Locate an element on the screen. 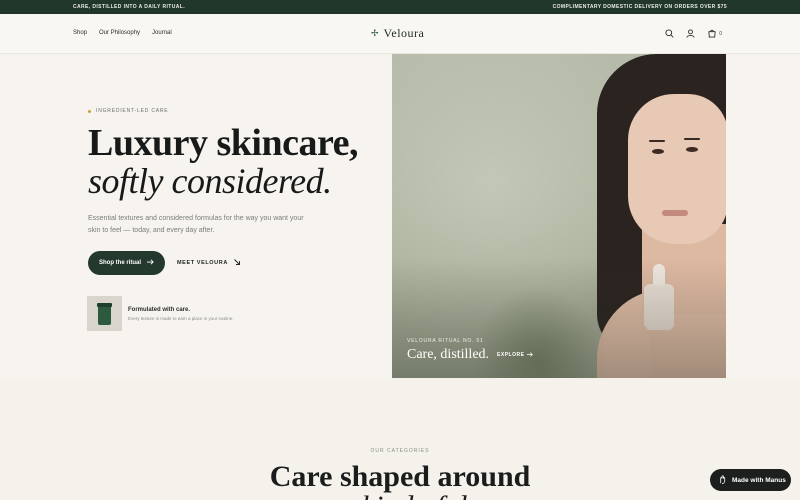  explore-link: EXPLORE is located at coordinates (515, 355).